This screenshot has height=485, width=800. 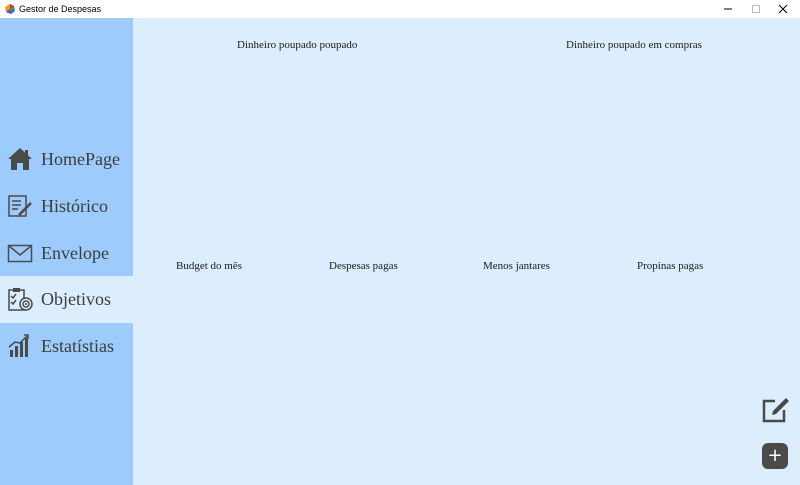 I want to click on add-button: +, so click(x=775, y=456).